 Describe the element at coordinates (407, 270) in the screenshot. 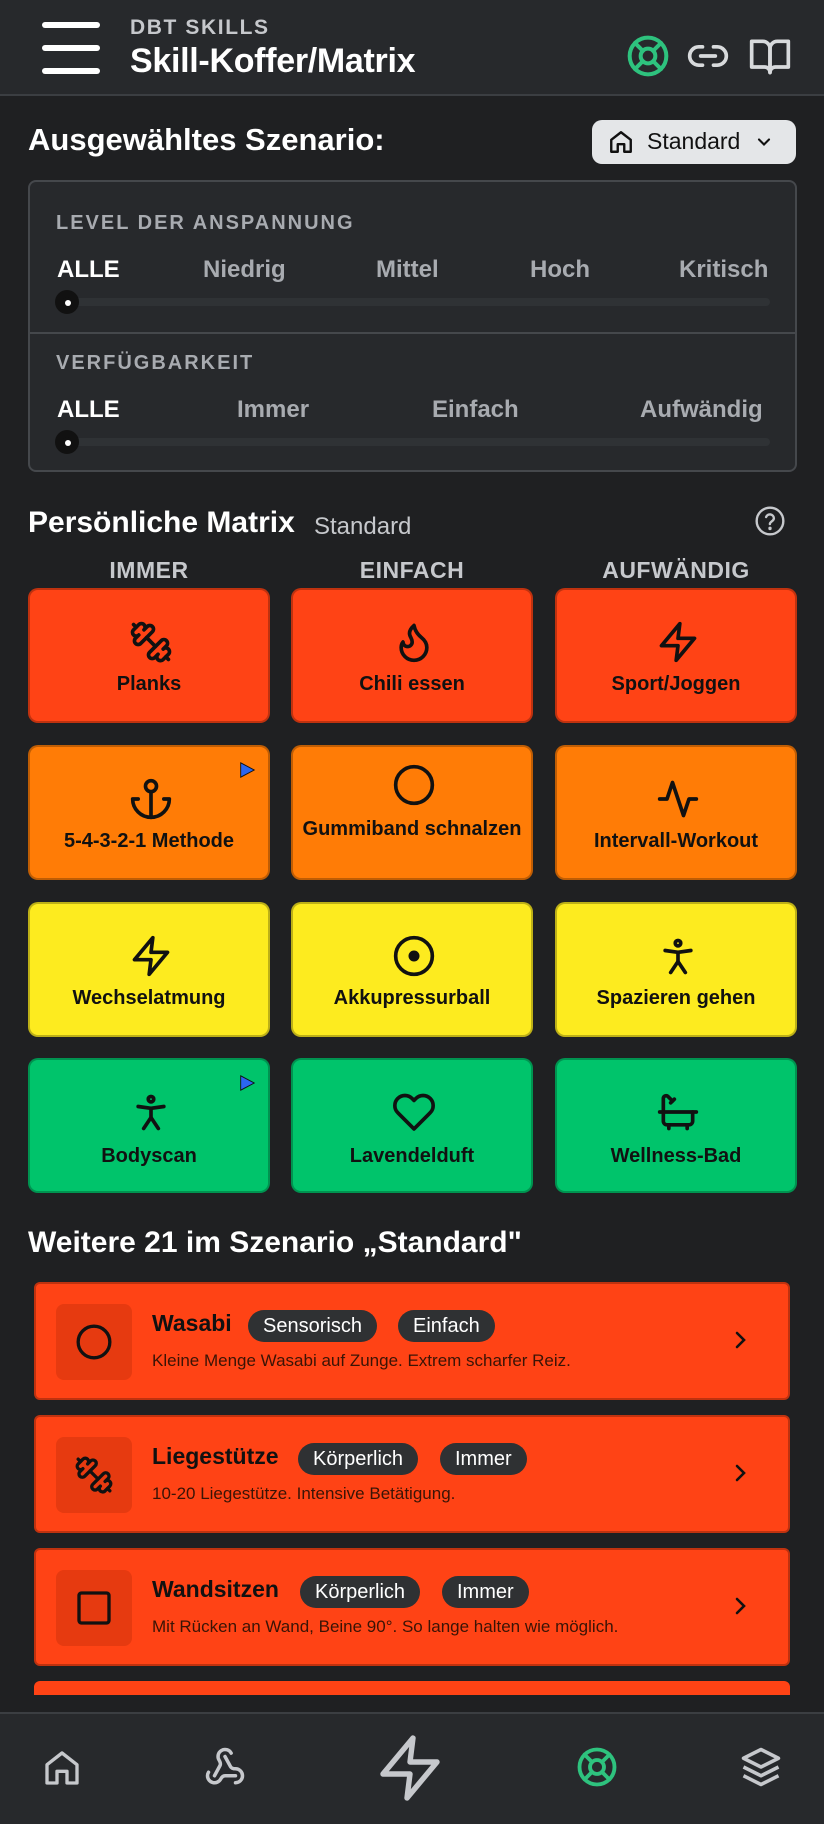

I see `tension-option-mittel: Mittel` at that location.